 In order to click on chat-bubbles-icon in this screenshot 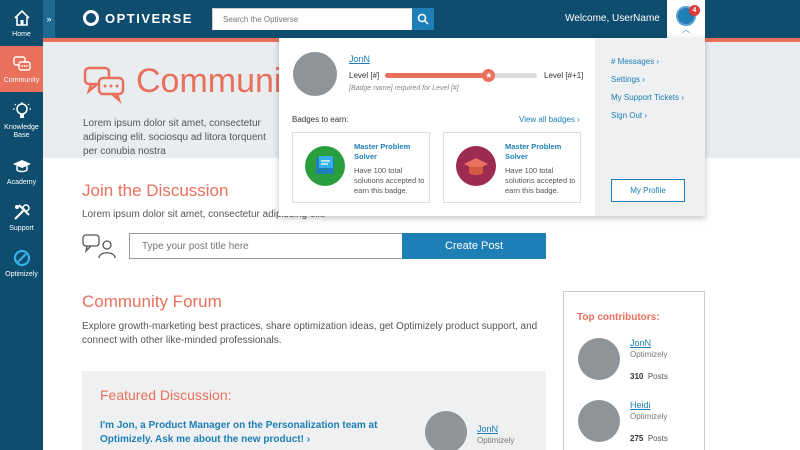, I will do `click(21, 63)`.